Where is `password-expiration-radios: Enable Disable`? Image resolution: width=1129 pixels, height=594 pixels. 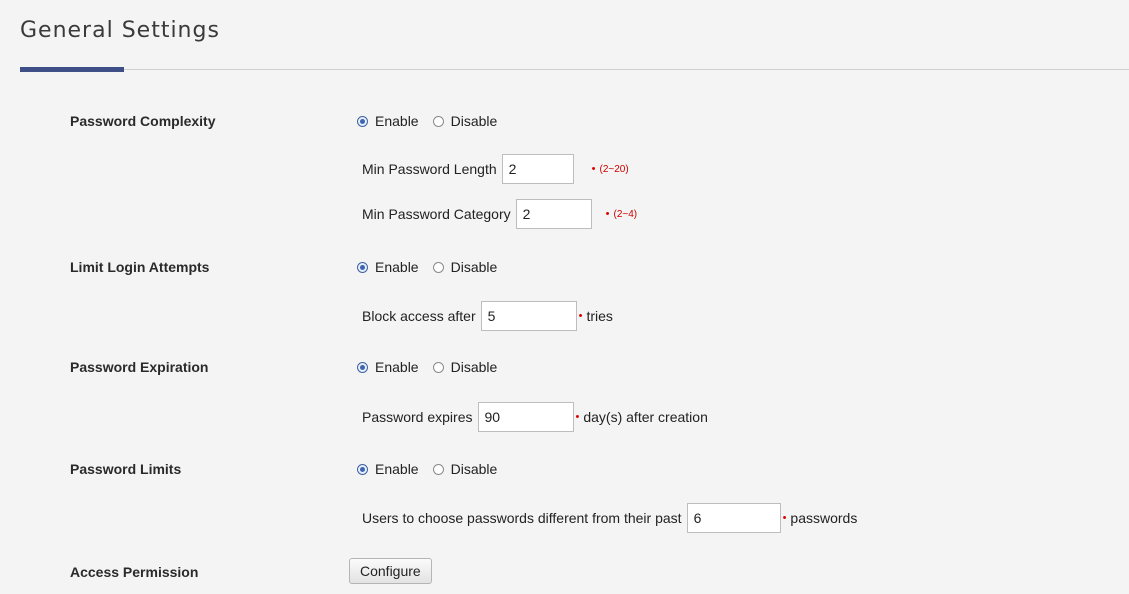
password-expiration-radios: Enable Disable is located at coordinates (434, 367).